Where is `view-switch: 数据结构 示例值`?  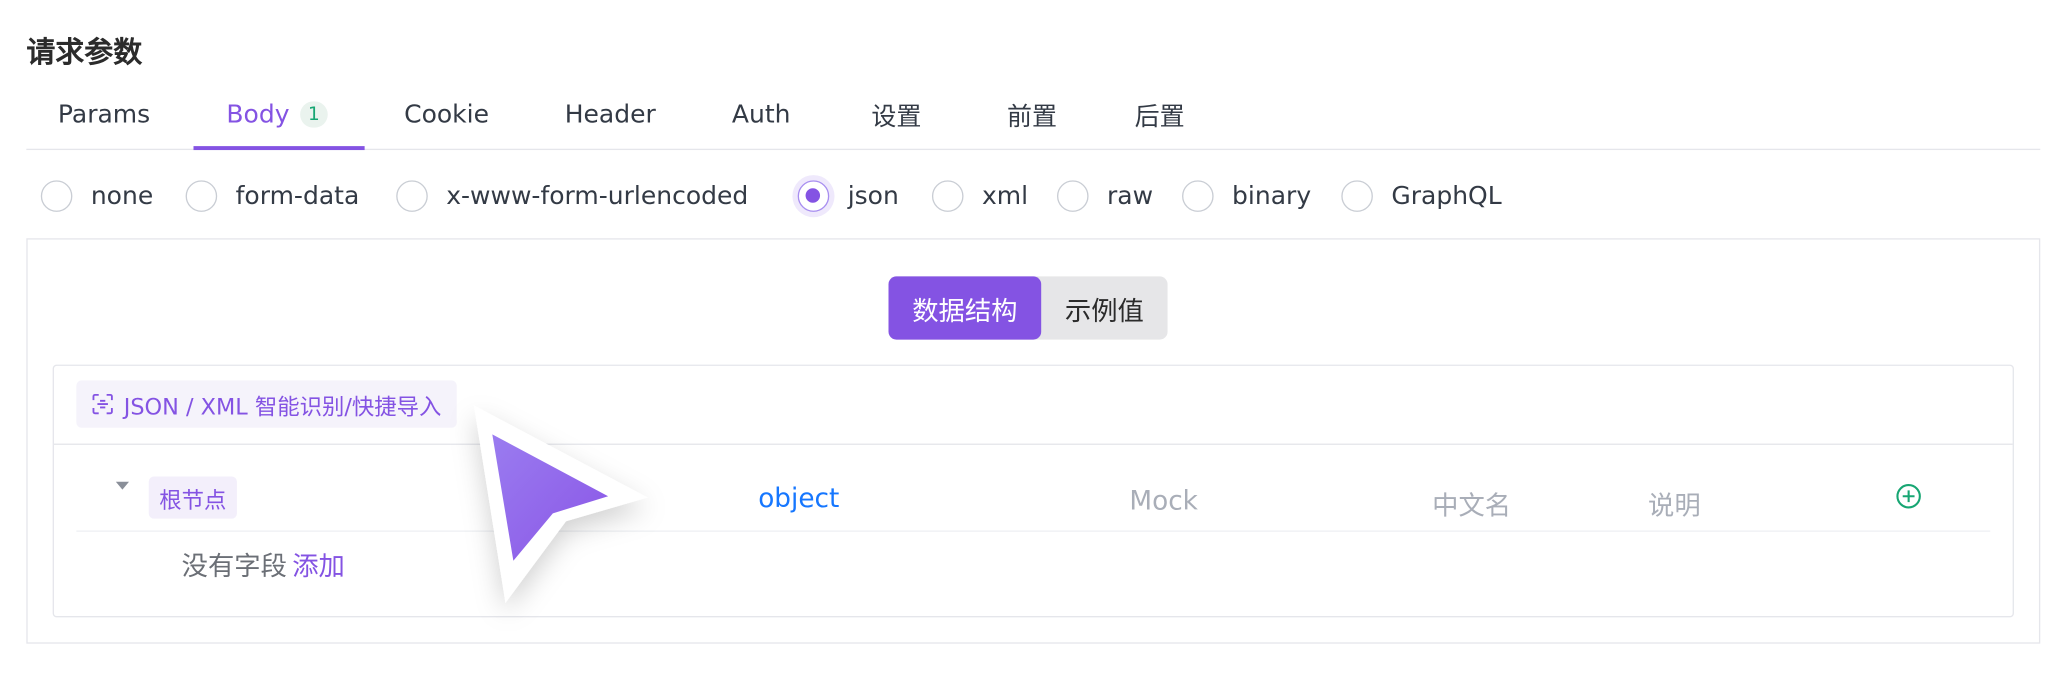
view-switch: 数据结构 示例值 is located at coordinates (1028, 308).